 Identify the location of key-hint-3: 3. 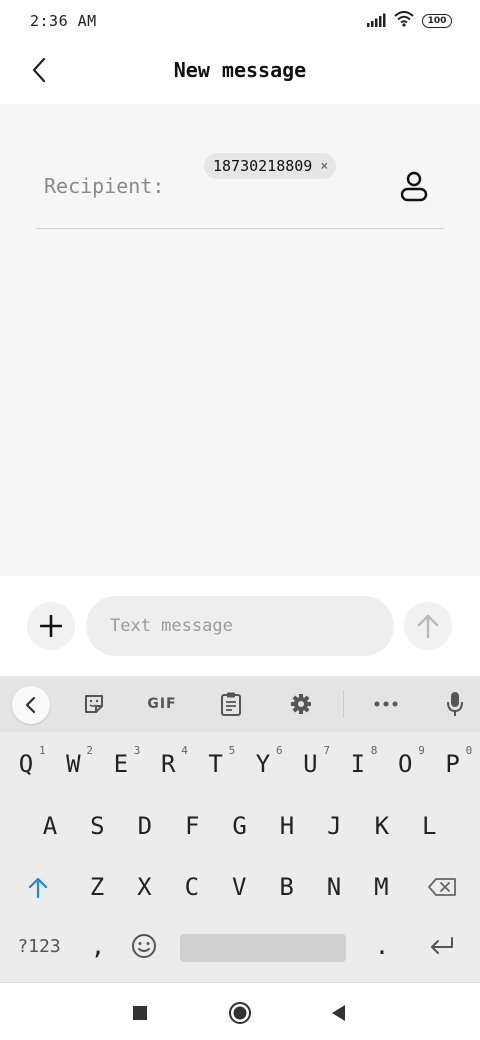
(137, 750).